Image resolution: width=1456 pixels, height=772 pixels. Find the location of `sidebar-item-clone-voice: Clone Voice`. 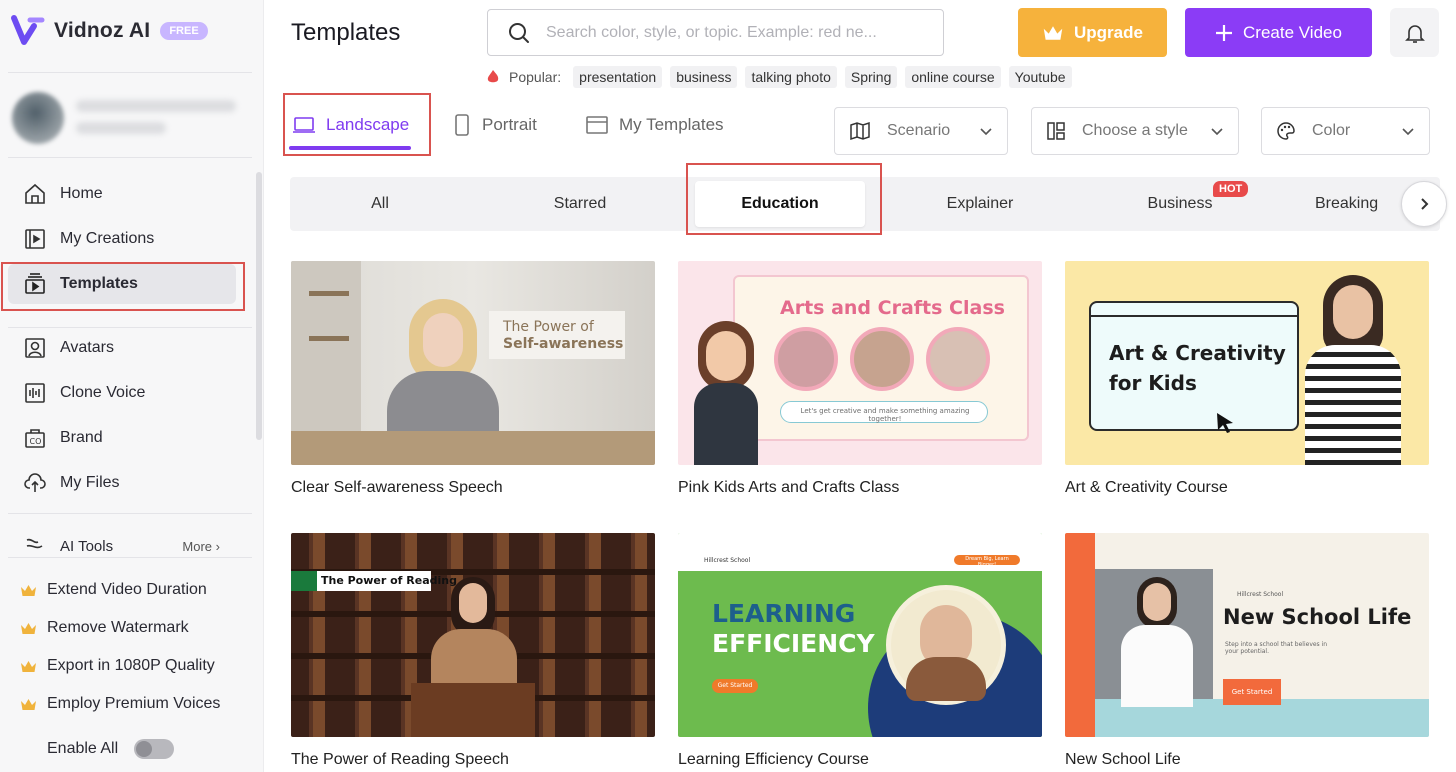

sidebar-item-clone-voice: Clone Voice is located at coordinates (122, 393).